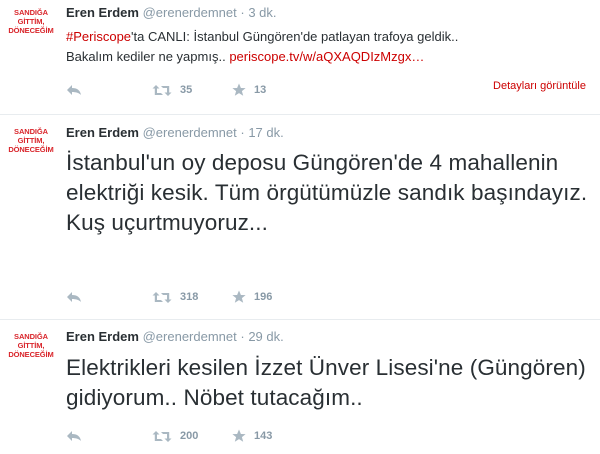 The width and height of the screenshot is (600, 454). What do you see at coordinates (258, 12) in the screenshot?
I see `tweet-timestamp: · 3 dk.` at bounding box center [258, 12].